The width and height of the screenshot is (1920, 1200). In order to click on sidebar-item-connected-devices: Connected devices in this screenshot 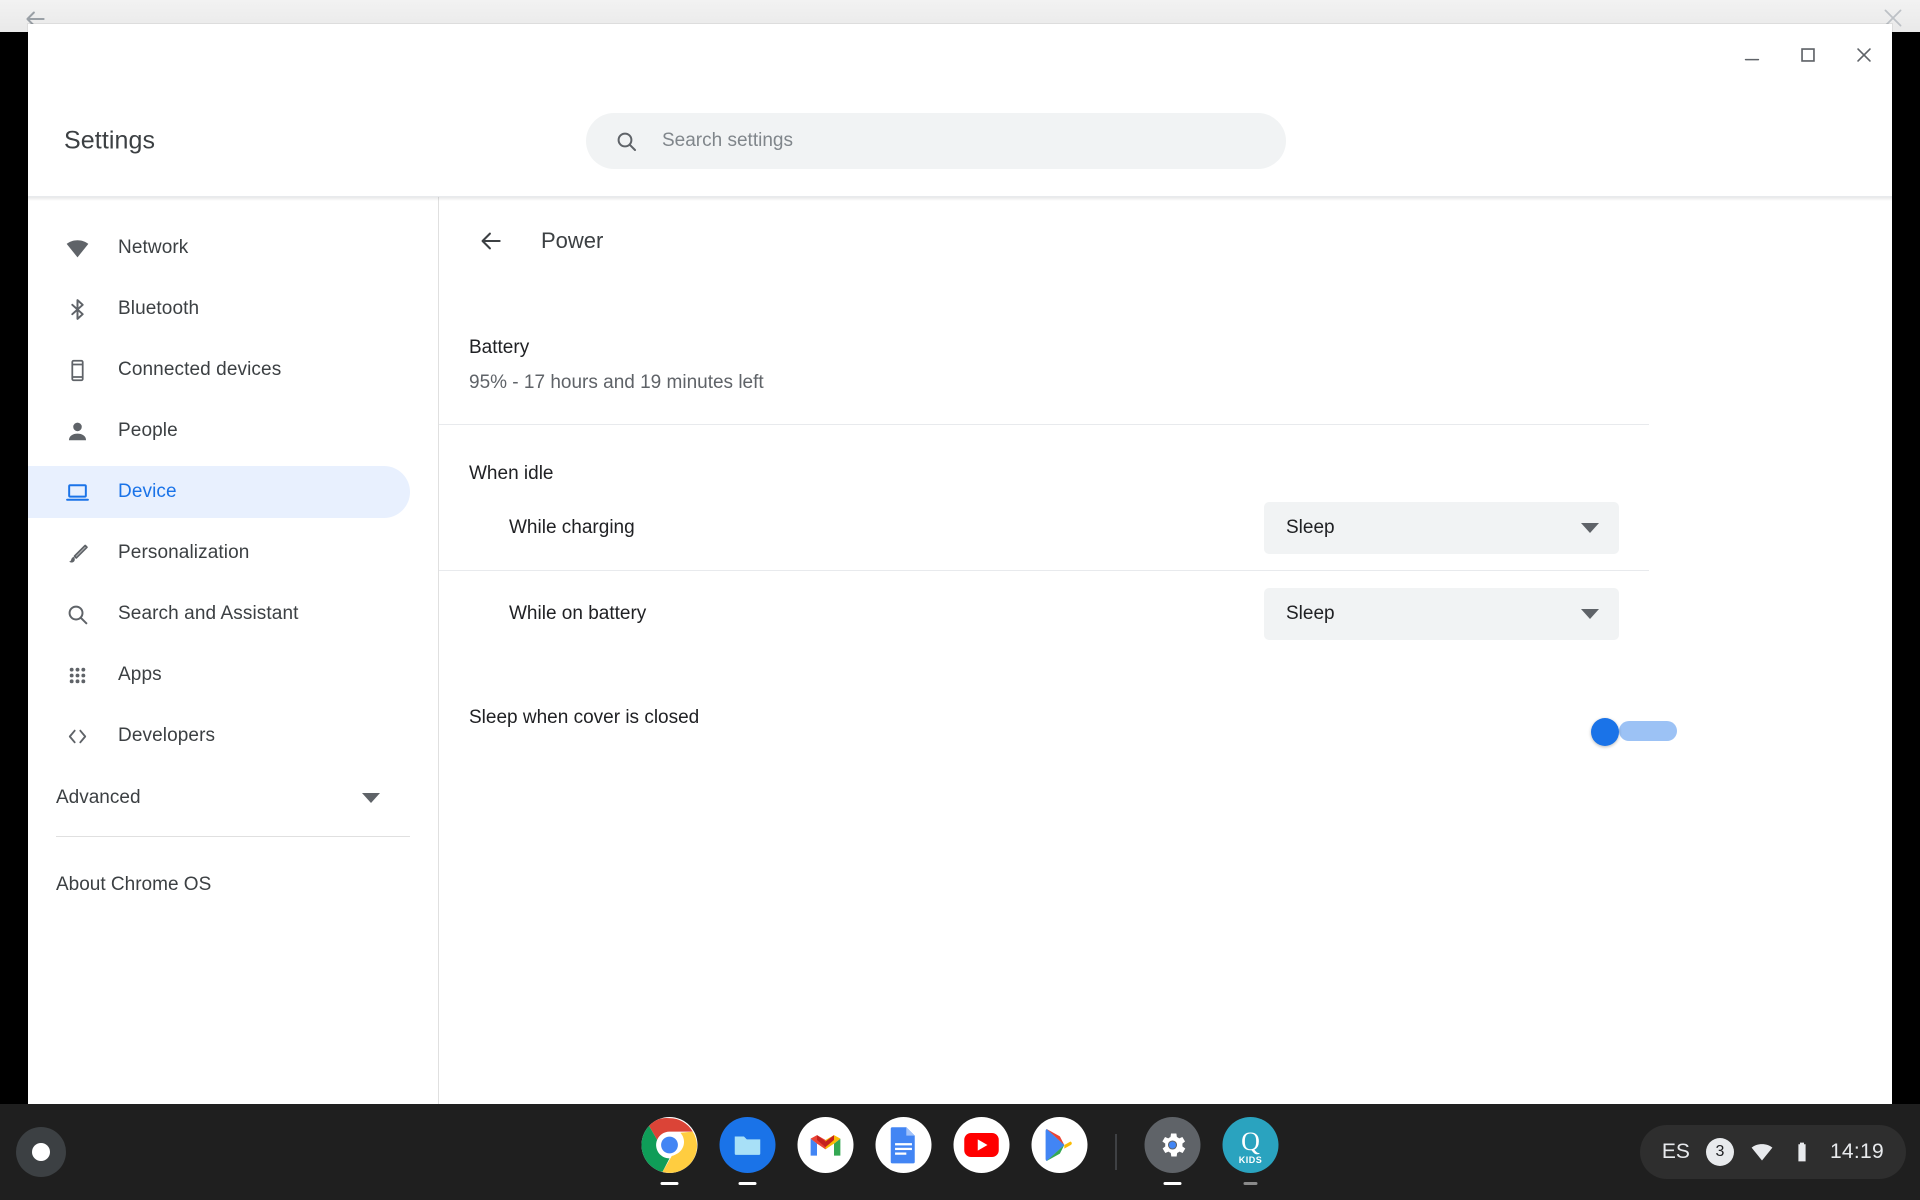, I will do `click(219, 370)`.